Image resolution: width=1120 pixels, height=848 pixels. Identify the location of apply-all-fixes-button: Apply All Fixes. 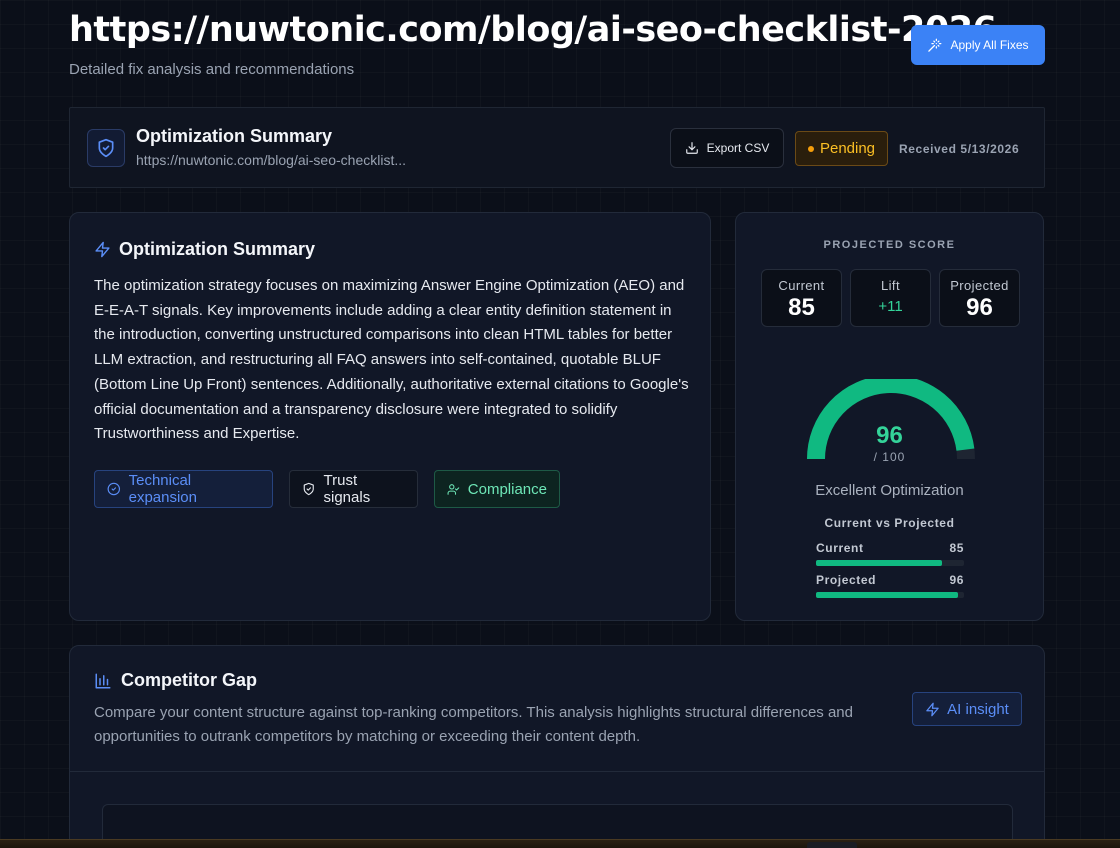
(978, 45).